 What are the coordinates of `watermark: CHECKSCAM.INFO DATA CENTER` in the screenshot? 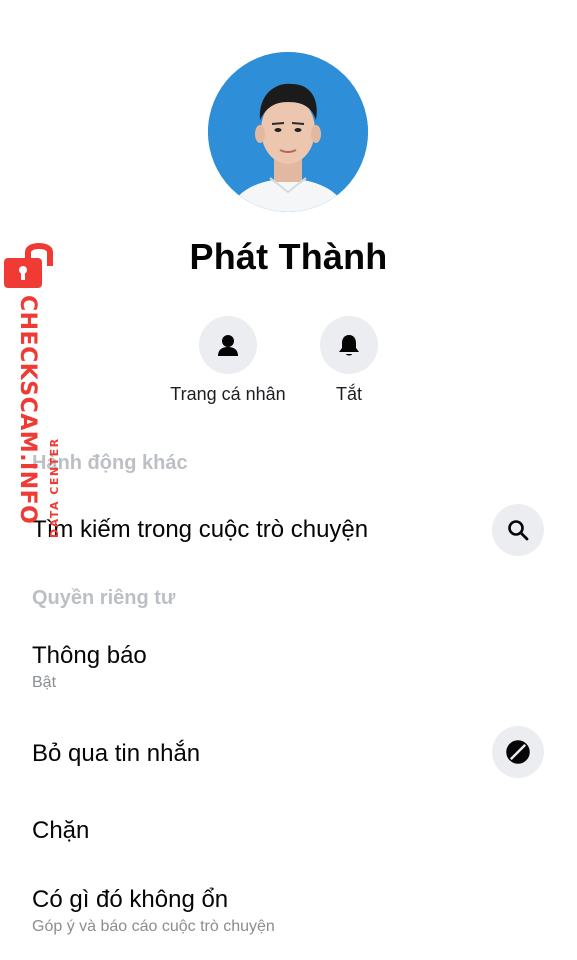 It's located at (35, 389).